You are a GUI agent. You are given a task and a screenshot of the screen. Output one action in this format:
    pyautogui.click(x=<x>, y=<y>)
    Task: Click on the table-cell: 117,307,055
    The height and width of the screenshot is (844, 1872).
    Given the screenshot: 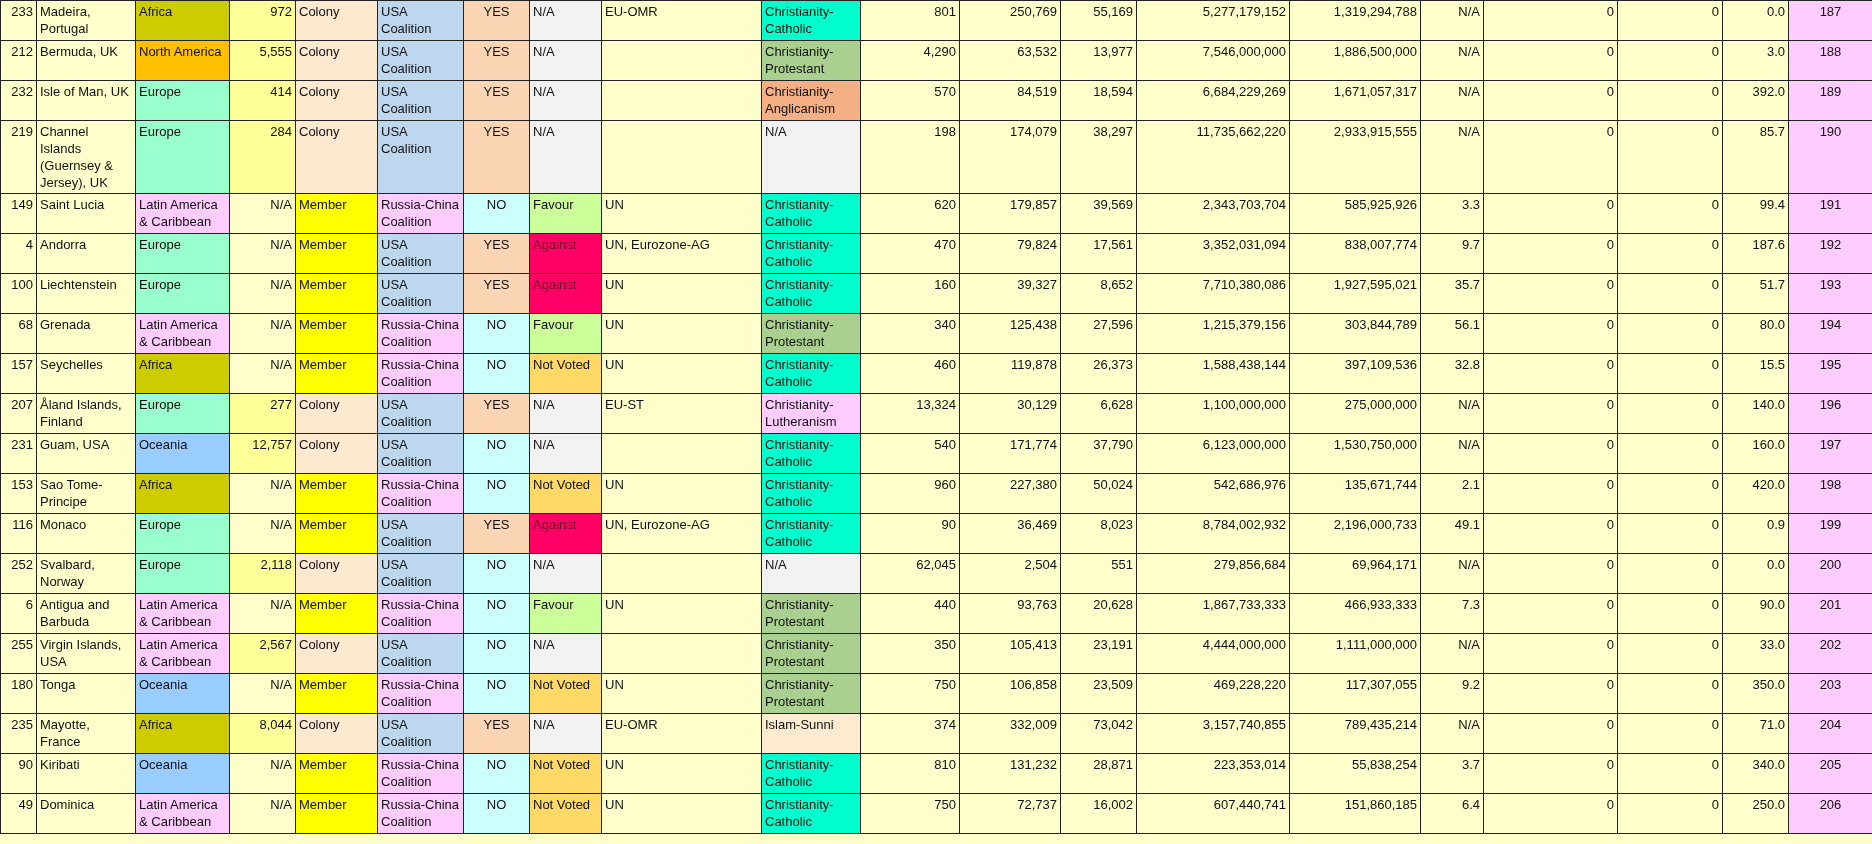 What is the action you would take?
    pyautogui.click(x=1355, y=693)
    